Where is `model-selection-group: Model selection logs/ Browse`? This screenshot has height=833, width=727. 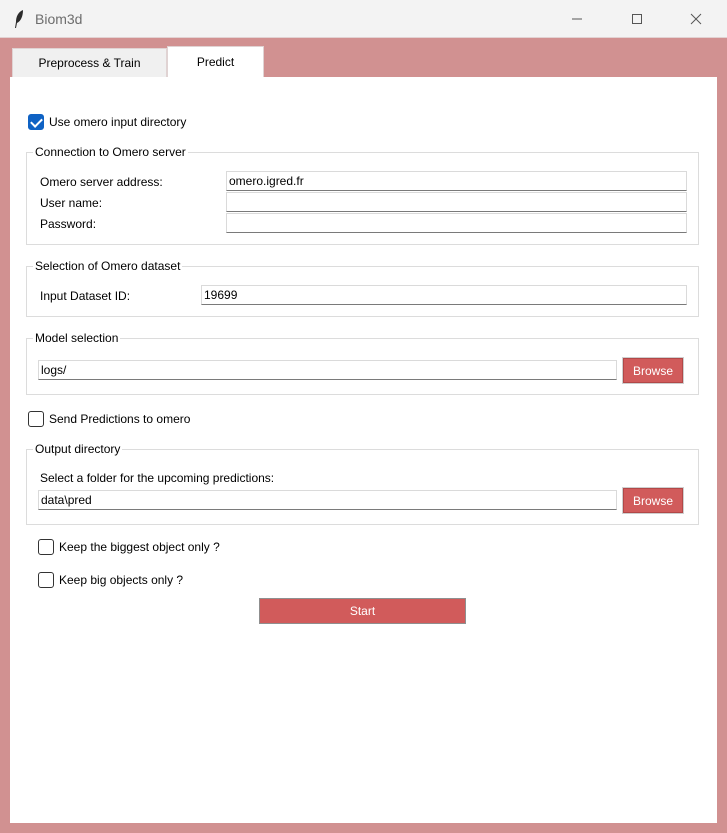
model-selection-group: Model selection logs/ Browse is located at coordinates (362, 363).